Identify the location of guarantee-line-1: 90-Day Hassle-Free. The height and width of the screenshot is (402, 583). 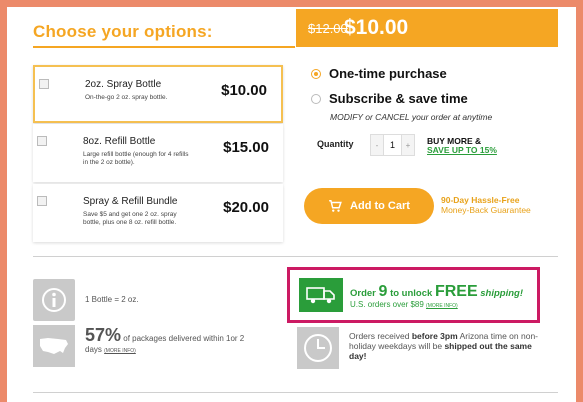
(480, 200).